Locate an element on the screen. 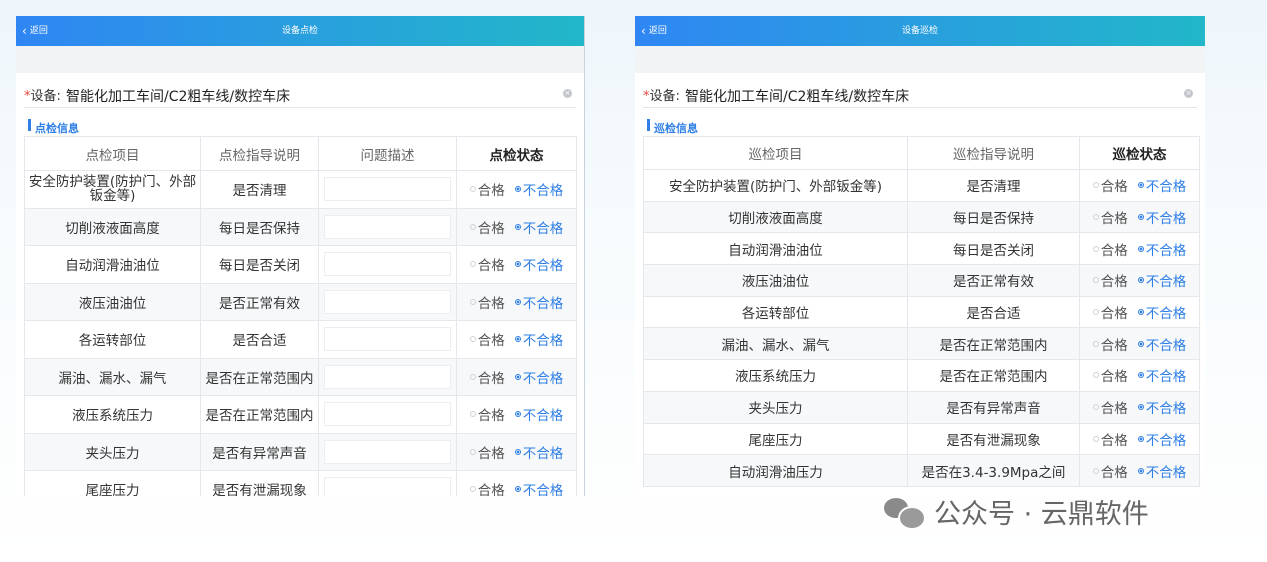 The width and height of the screenshot is (1267, 562). guide-cell: 每日是否保持 is located at coordinates (993, 217).